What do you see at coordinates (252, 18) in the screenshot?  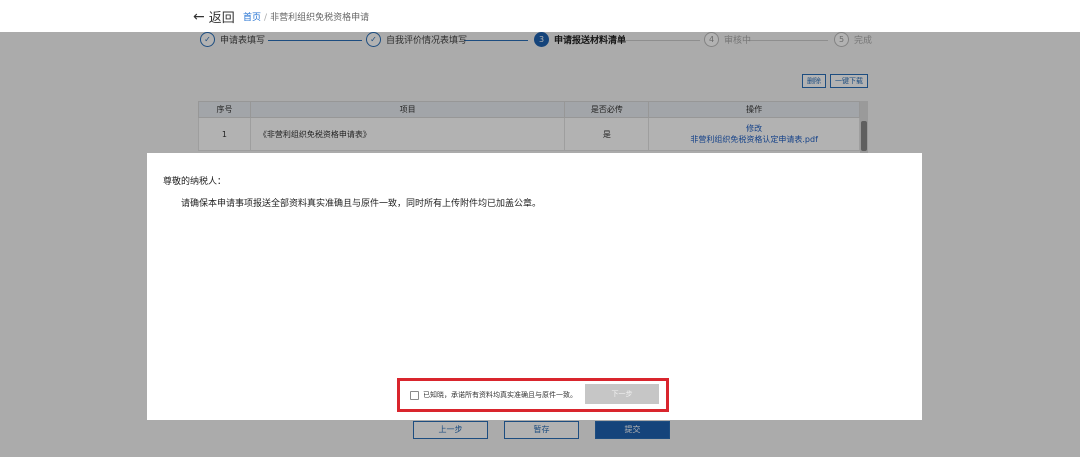 I see `breadcrumb-home: 首页` at bounding box center [252, 18].